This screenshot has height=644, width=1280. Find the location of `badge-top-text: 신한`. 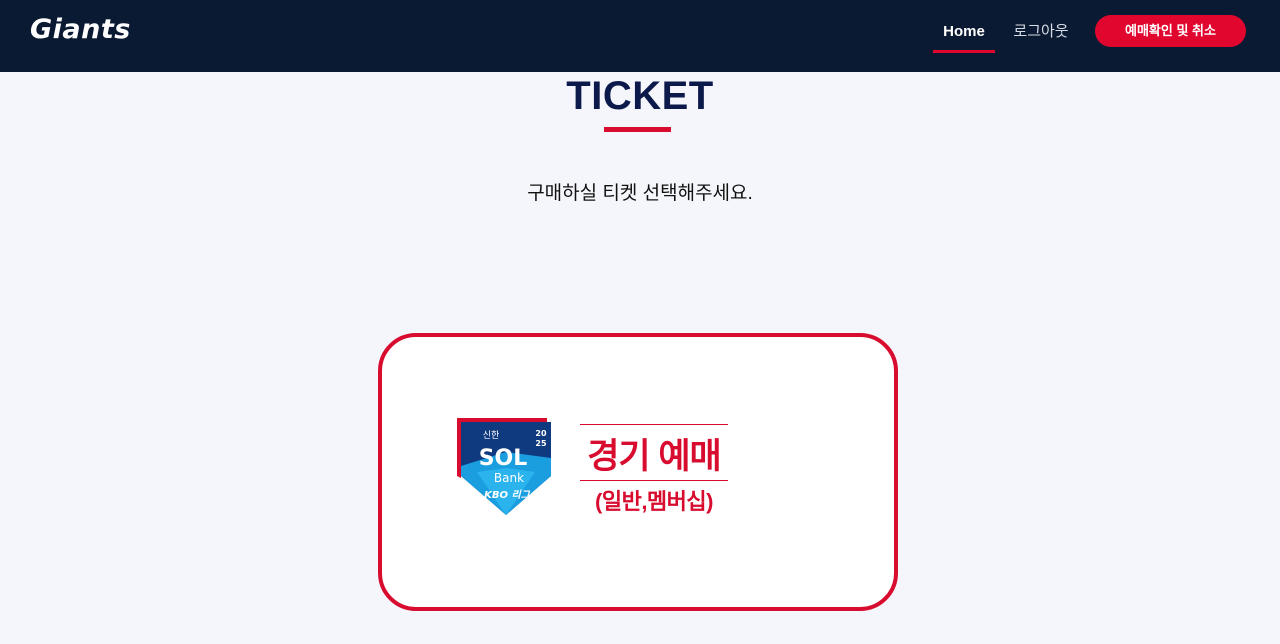

badge-top-text: 신한 is located at coordinates (491, 435).